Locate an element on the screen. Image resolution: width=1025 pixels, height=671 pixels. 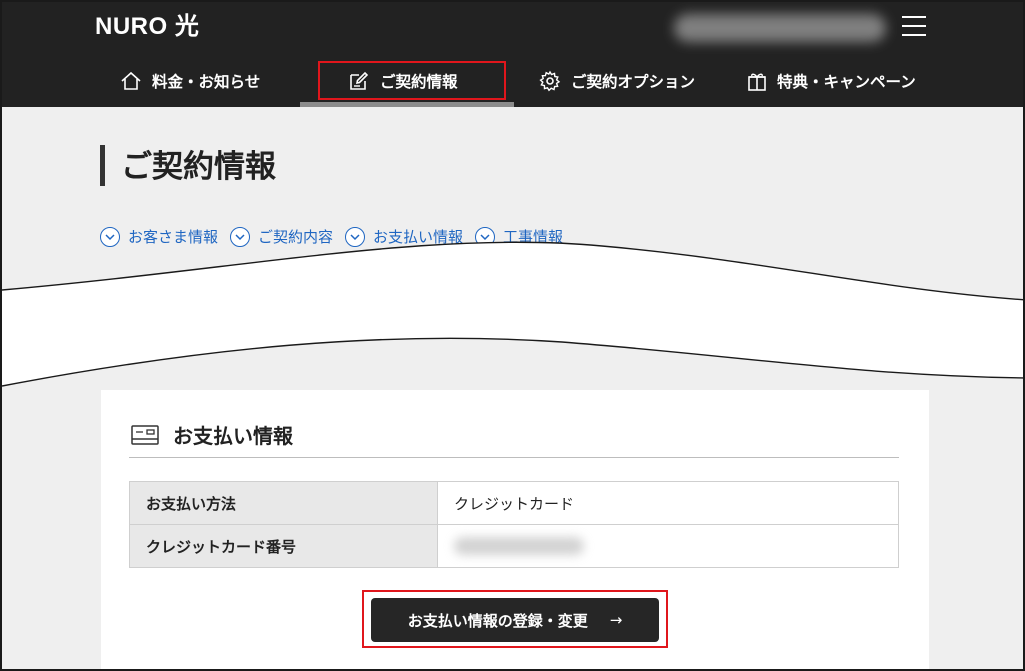
nav-label: 料金・お知らせ is located at coordinates (206, 82).